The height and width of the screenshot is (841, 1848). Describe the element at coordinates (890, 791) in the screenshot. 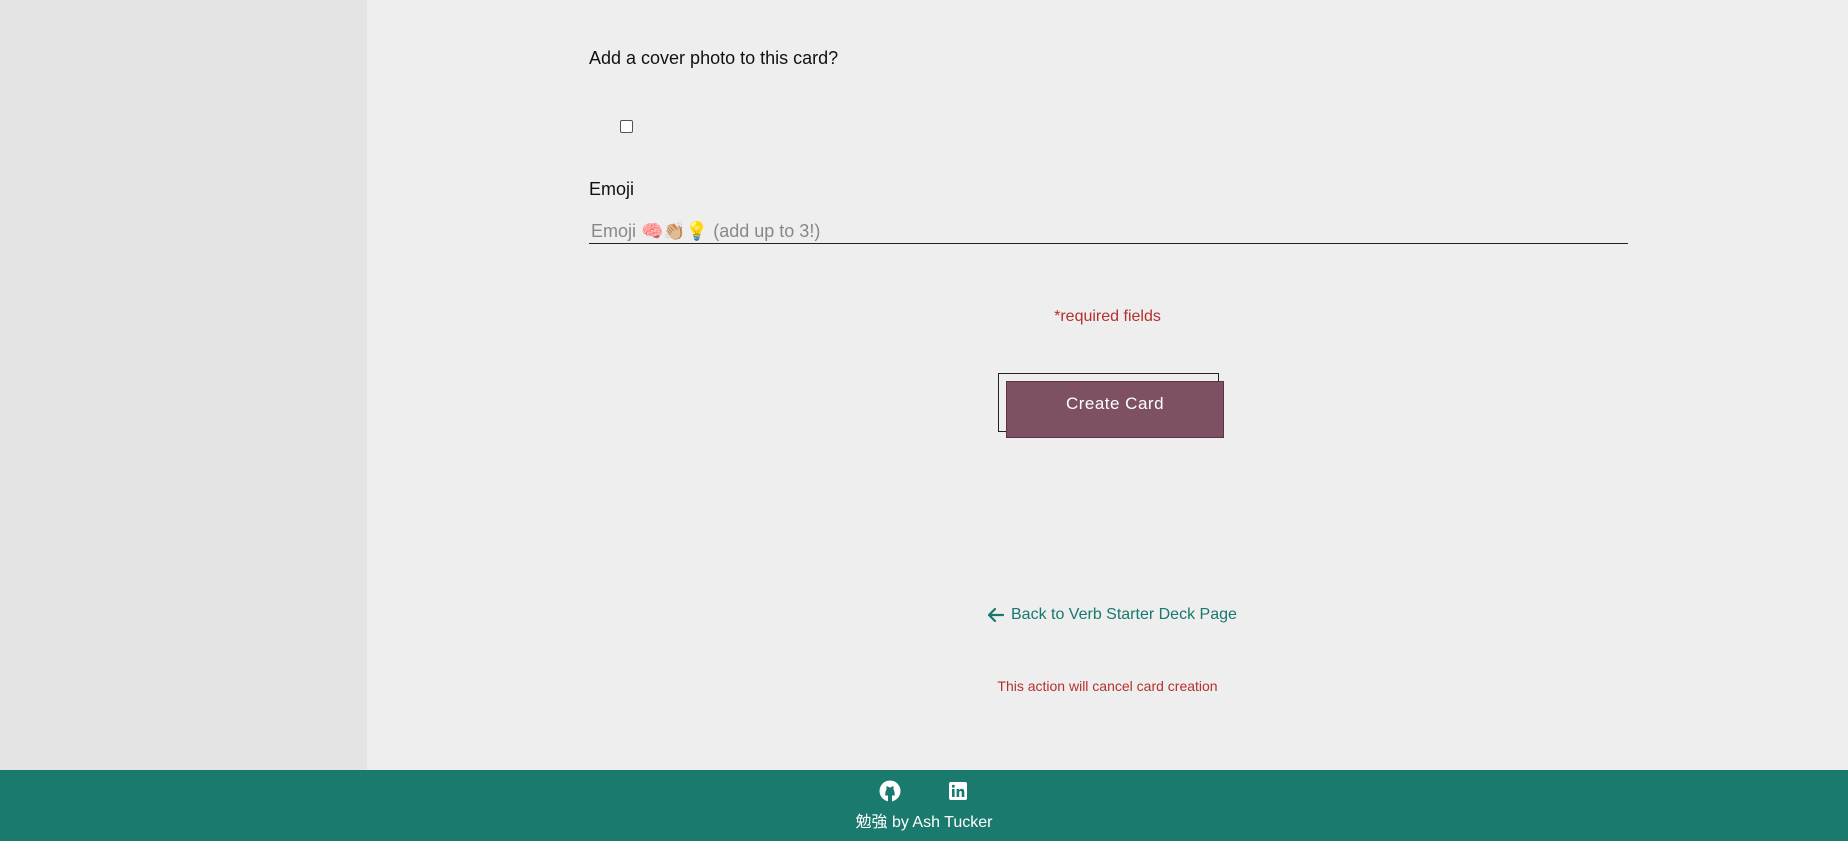

I see `github-icon` at that location.